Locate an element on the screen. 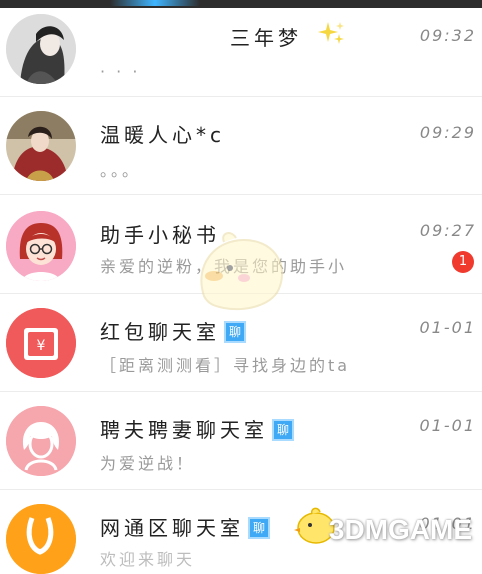 The width and height of the screenshot is (482, 574). chat-name: 三年梦 is located at coordinates (266, 36).